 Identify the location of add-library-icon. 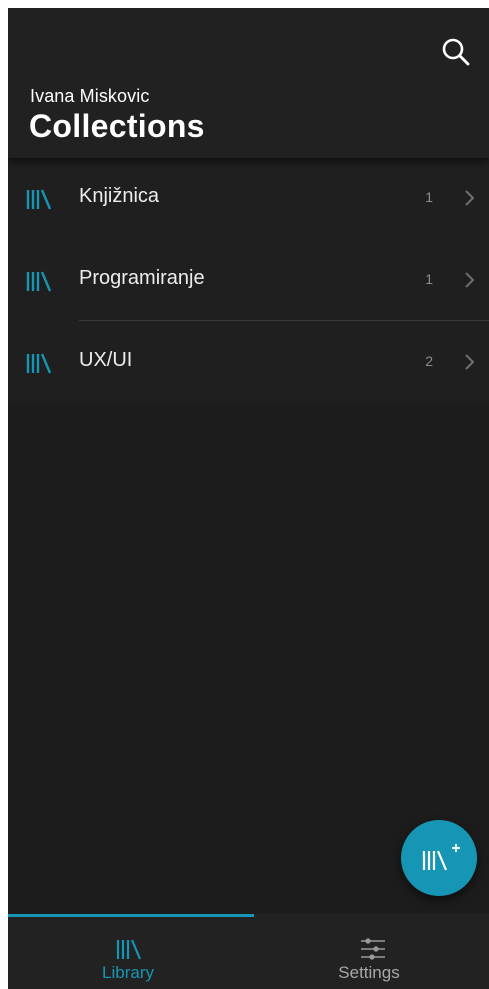
(441, 857).